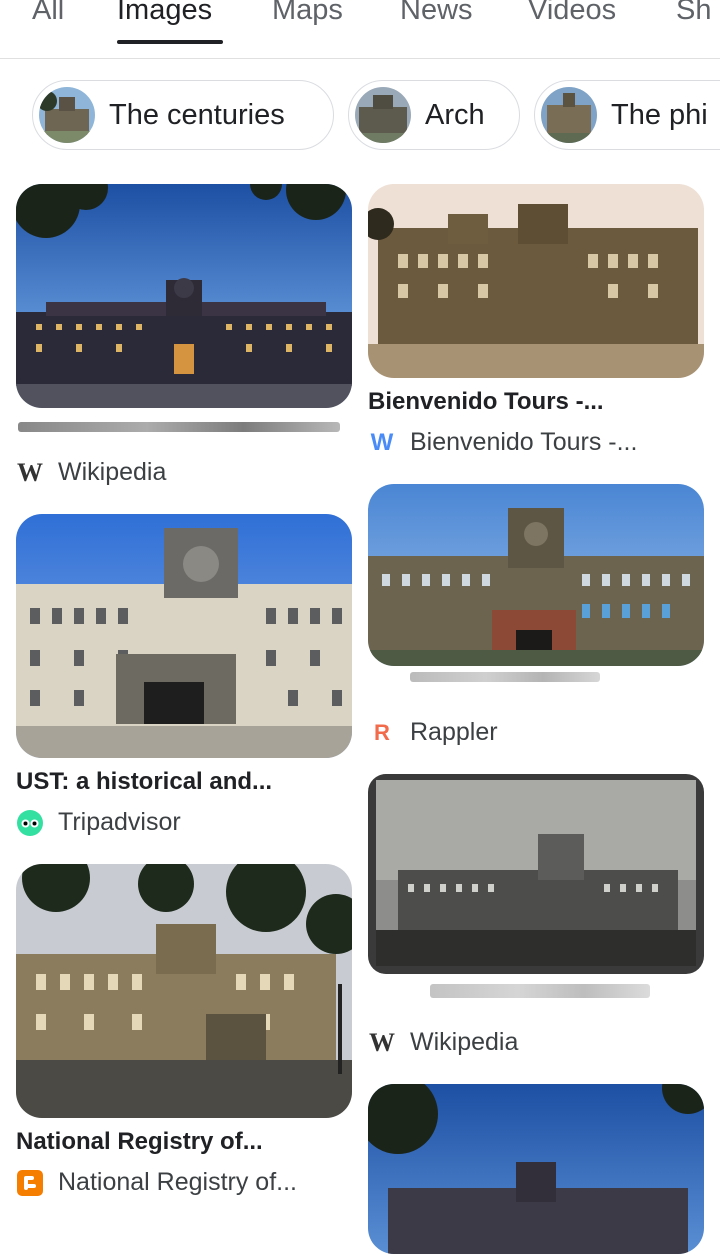 The width and height of the screenshot is (720, 1254). Describe the element at coordinates (30, 1183) in the screenshot. I see `blogger-icon` at that location.